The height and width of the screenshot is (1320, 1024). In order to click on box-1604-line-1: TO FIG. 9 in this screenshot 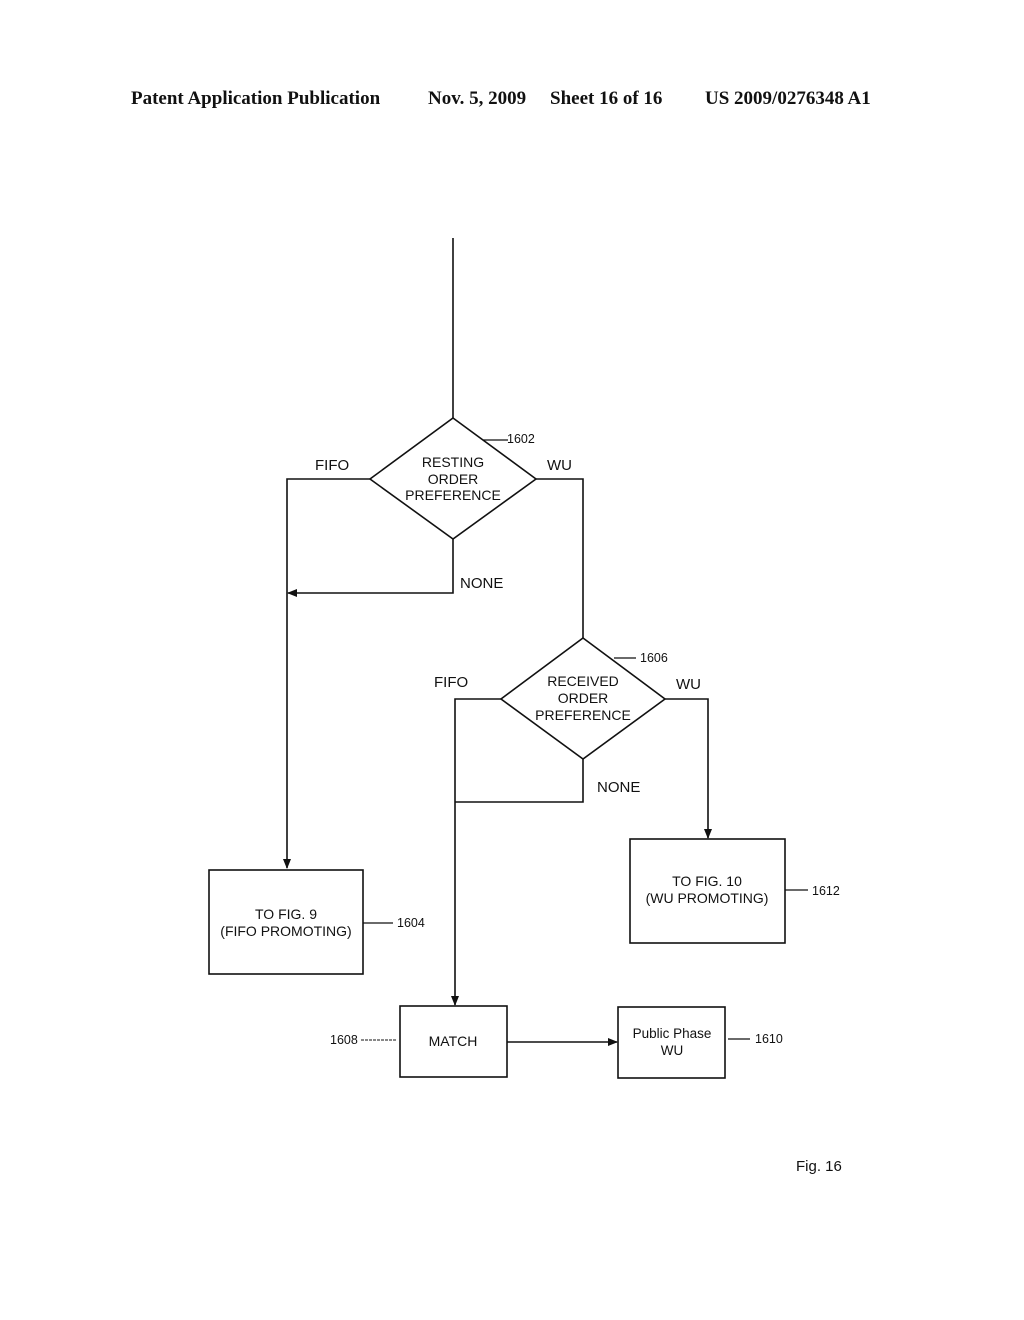, I will do `click(286, 914)`.